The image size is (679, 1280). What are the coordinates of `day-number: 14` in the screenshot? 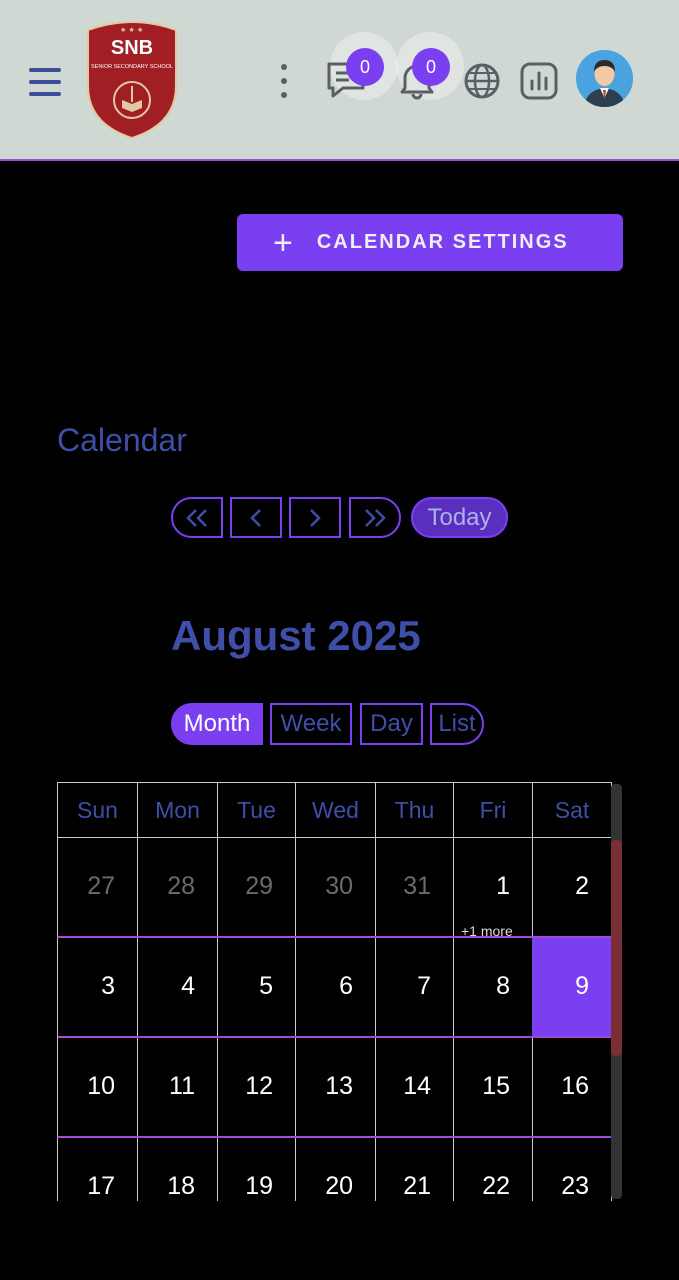 It's located at (417, 1086).